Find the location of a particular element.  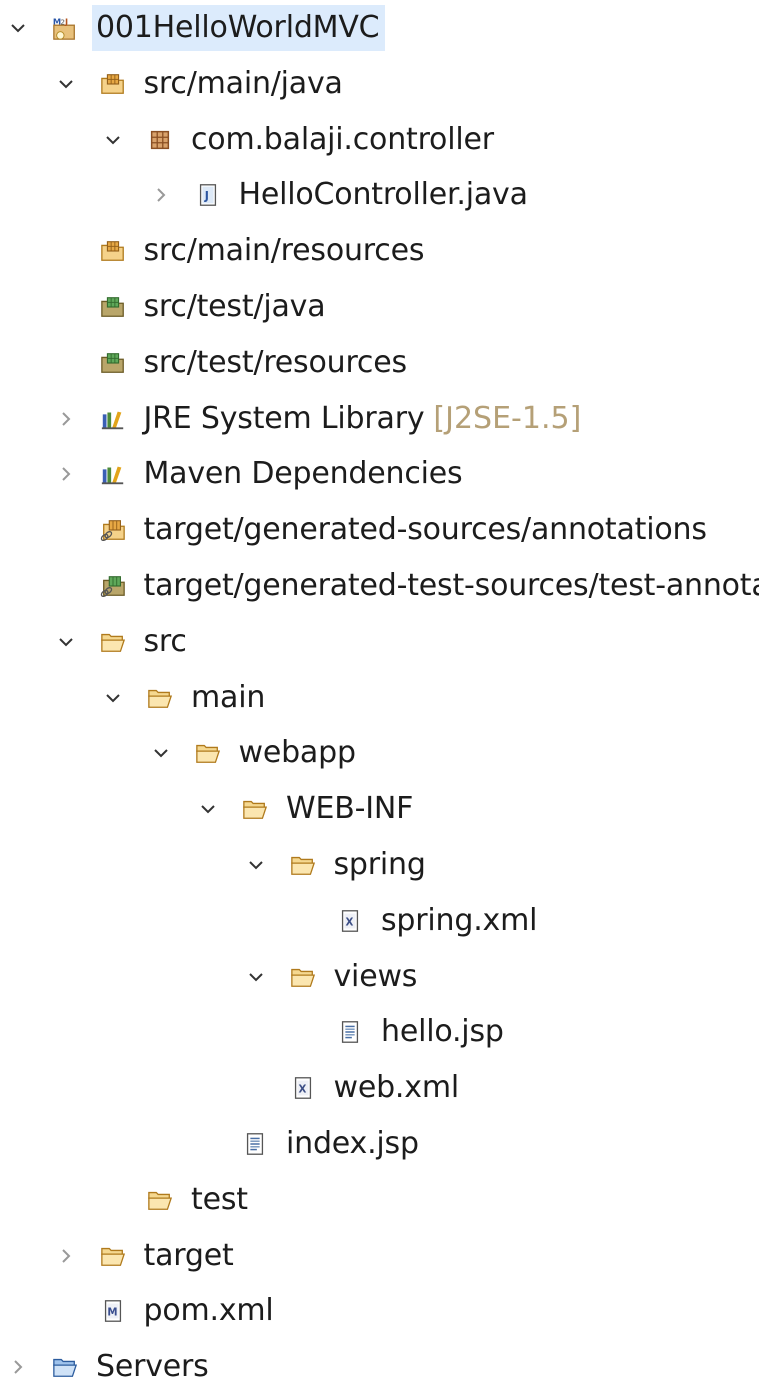

svg-text: 2 is located at coordinates (62, 21).